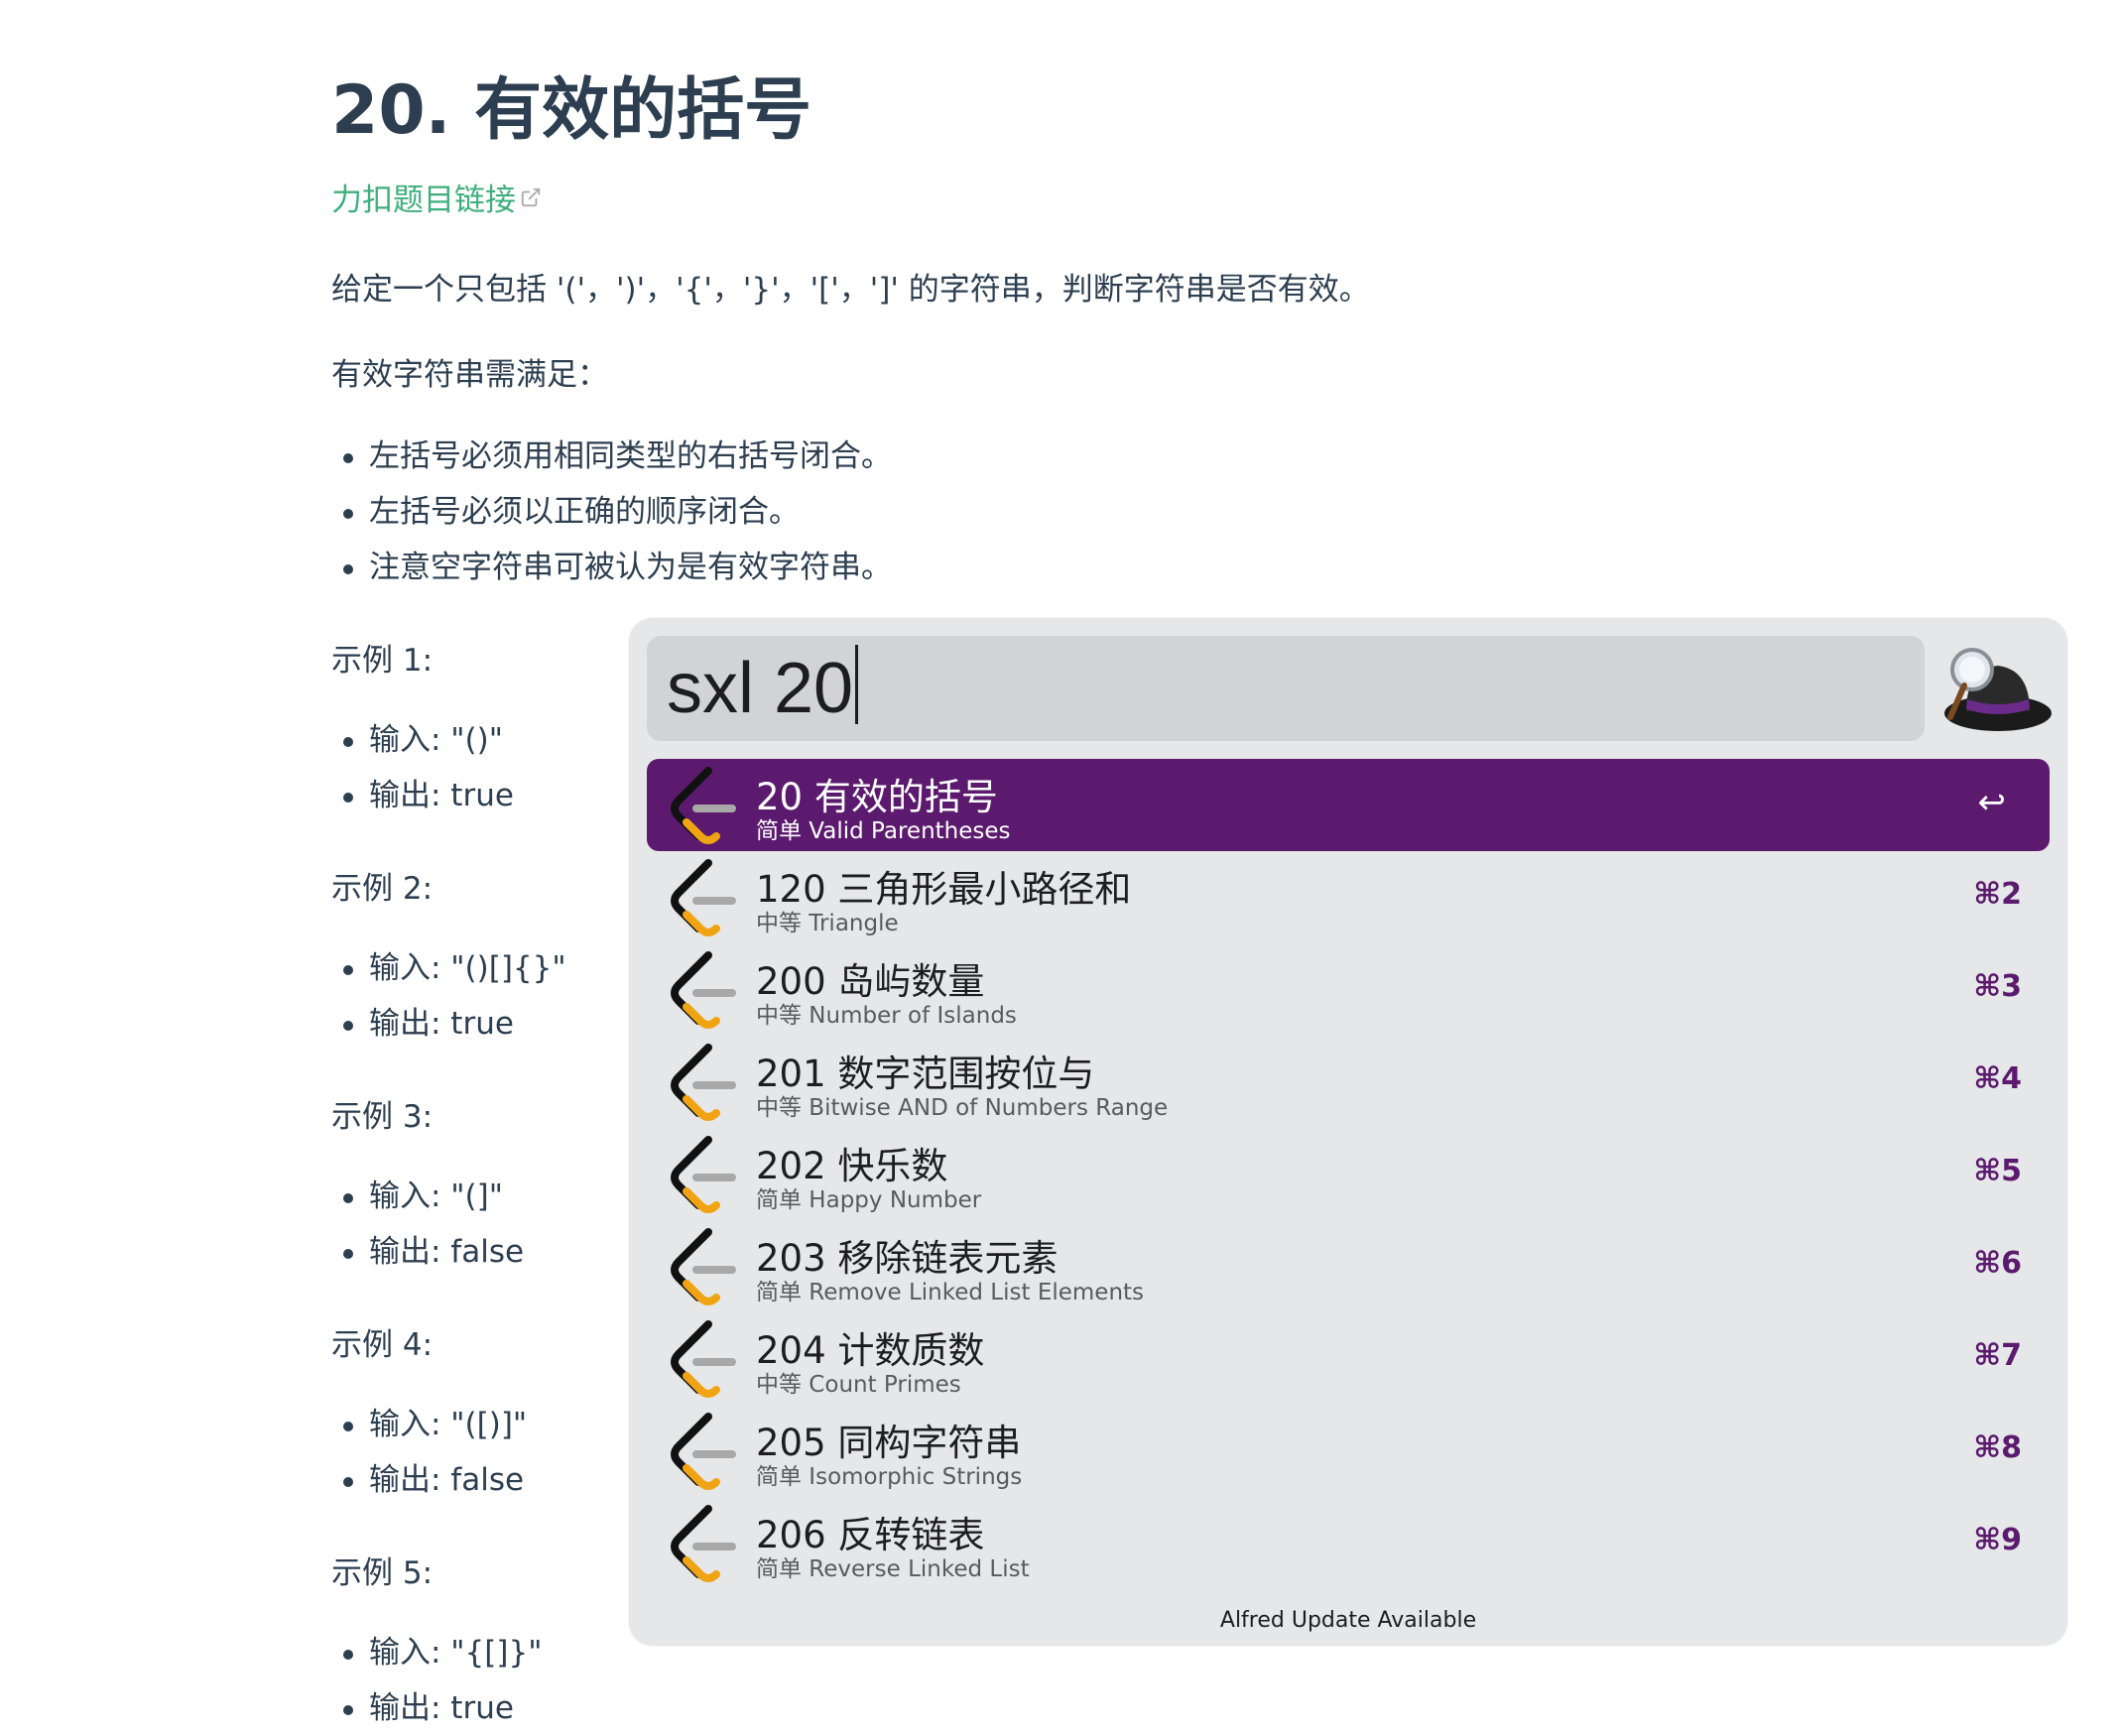  I want to click on result-shortcut: ⌘7, so click(1997, 1355).